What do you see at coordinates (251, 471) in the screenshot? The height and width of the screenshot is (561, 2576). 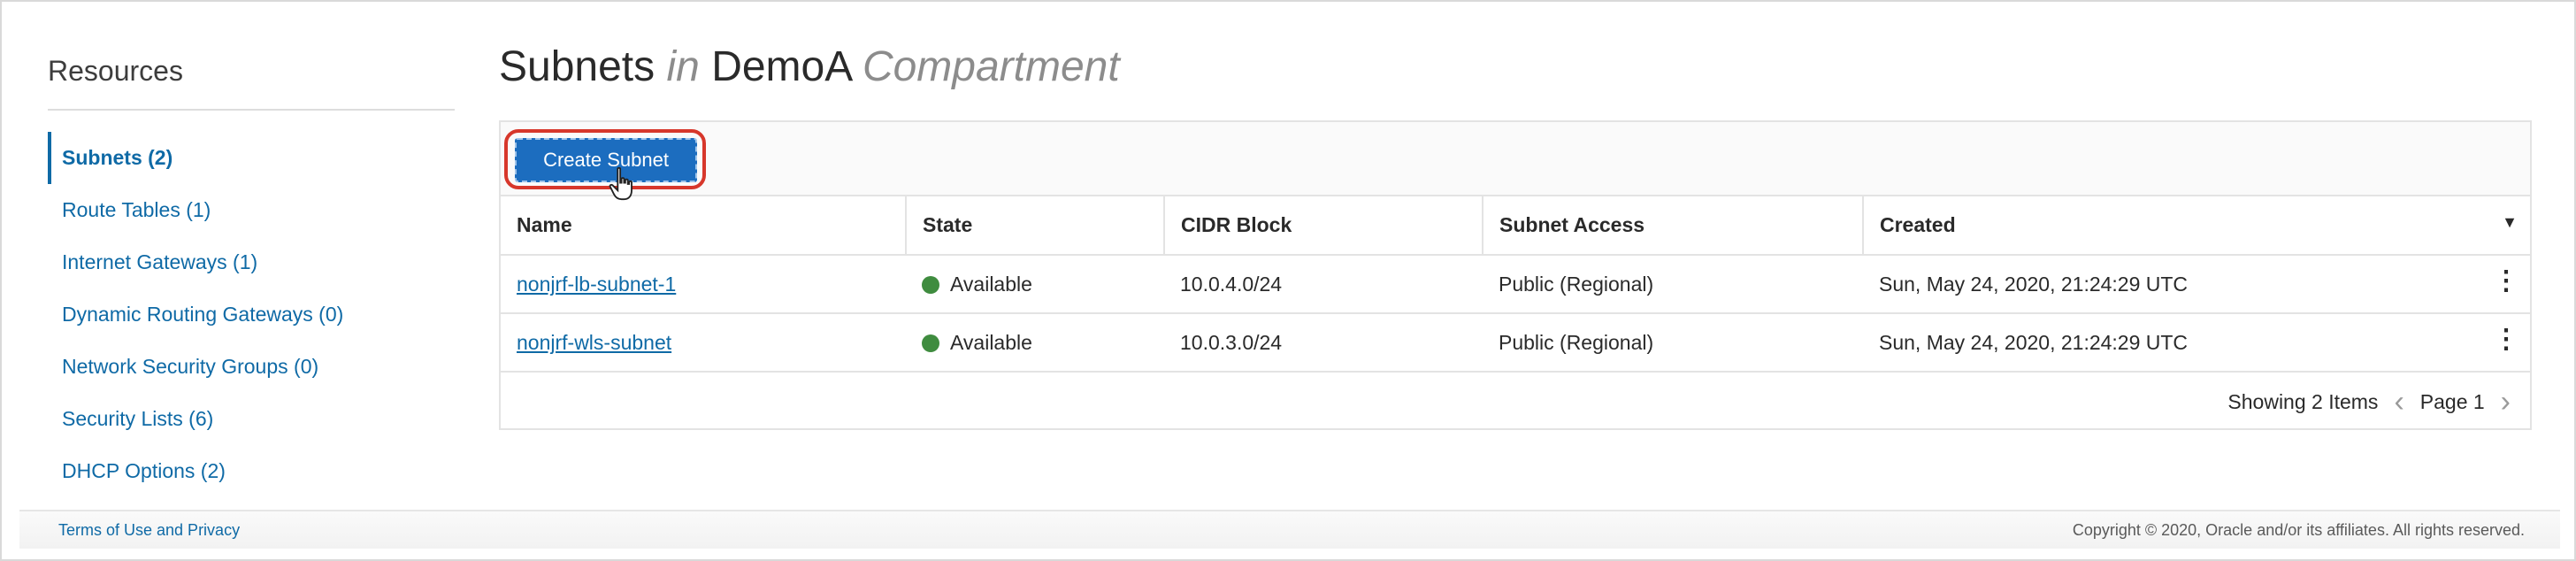 I see `sidebar-item-dhcp-options: DHCP Options (2)` at bounding box center [251, 471].